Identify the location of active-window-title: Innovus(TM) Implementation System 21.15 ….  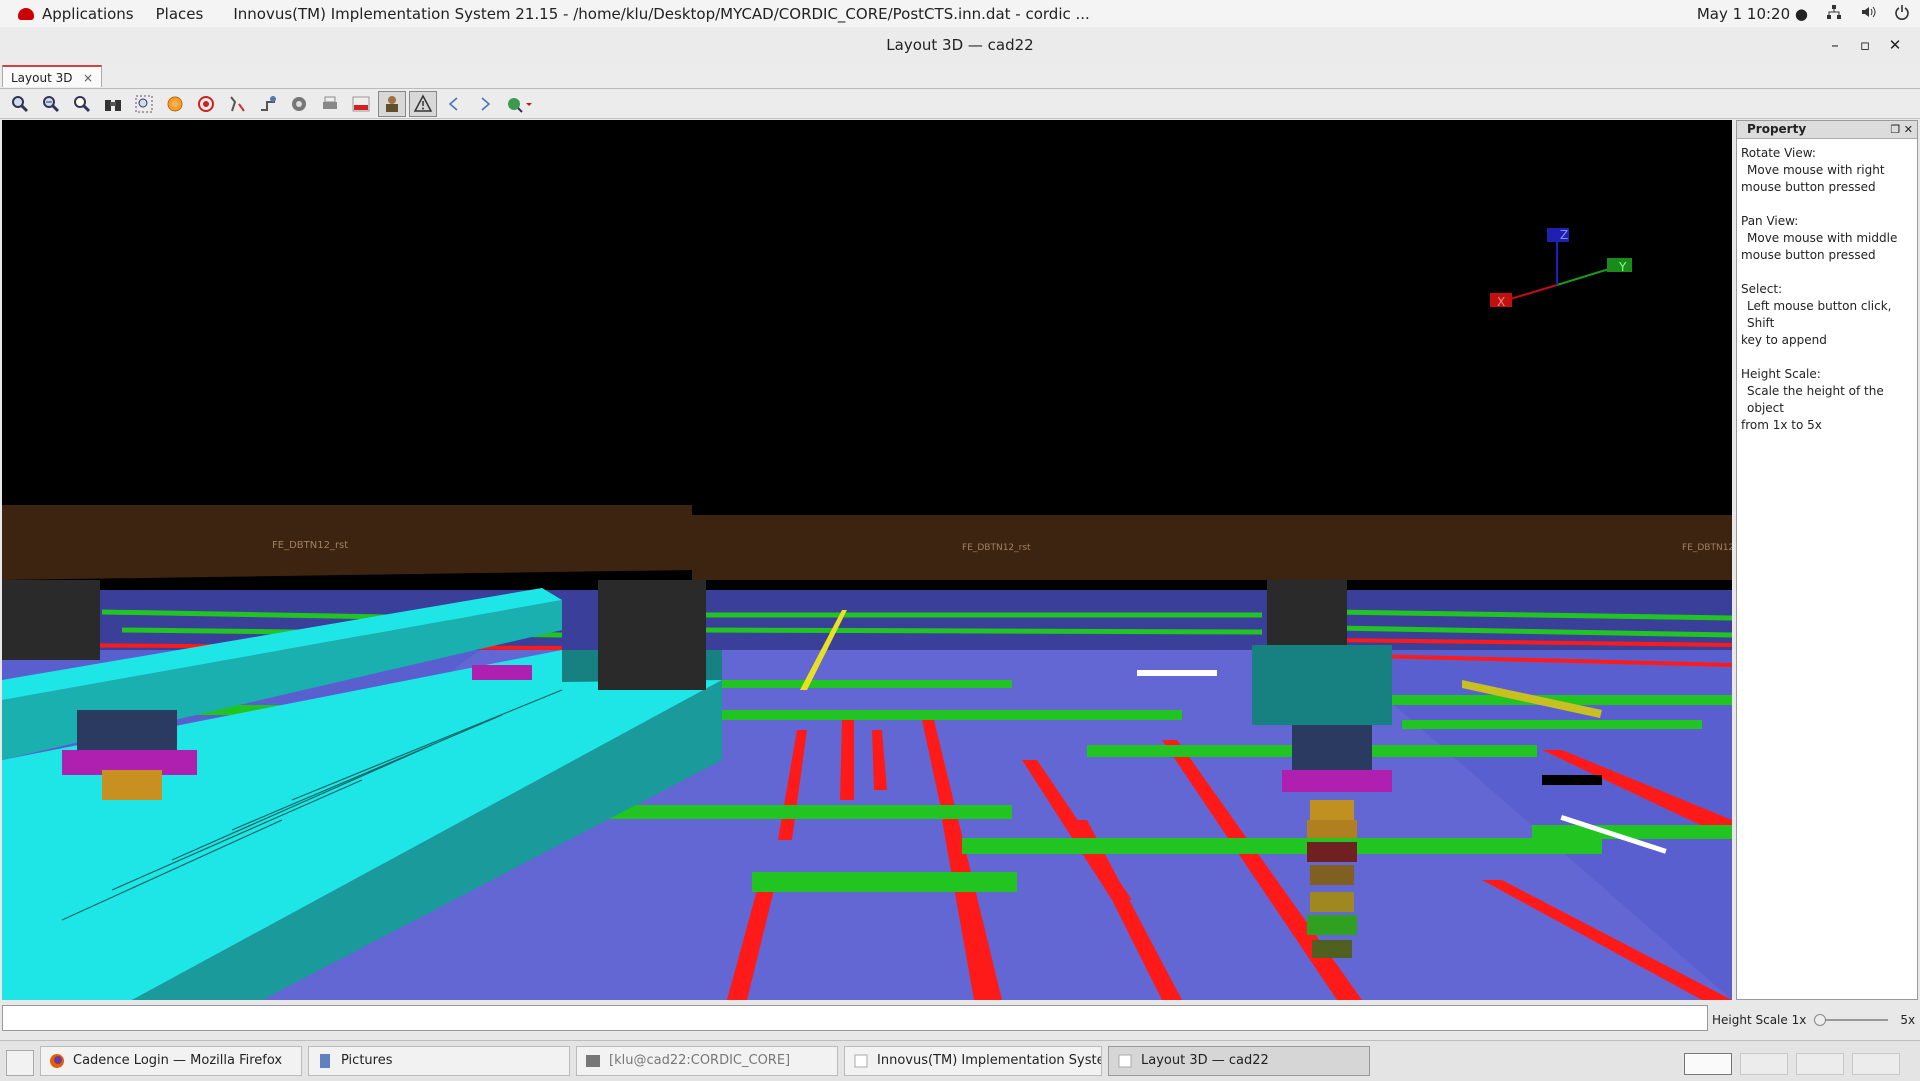
(661, 14).